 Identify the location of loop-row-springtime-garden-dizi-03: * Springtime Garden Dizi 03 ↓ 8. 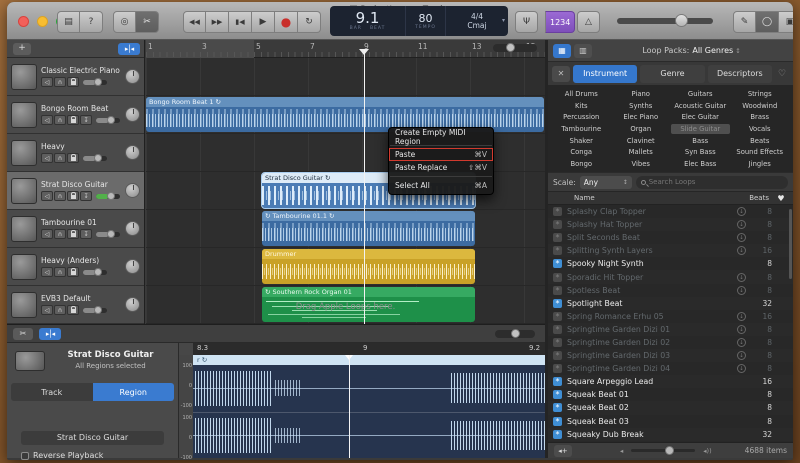
(670, 356).